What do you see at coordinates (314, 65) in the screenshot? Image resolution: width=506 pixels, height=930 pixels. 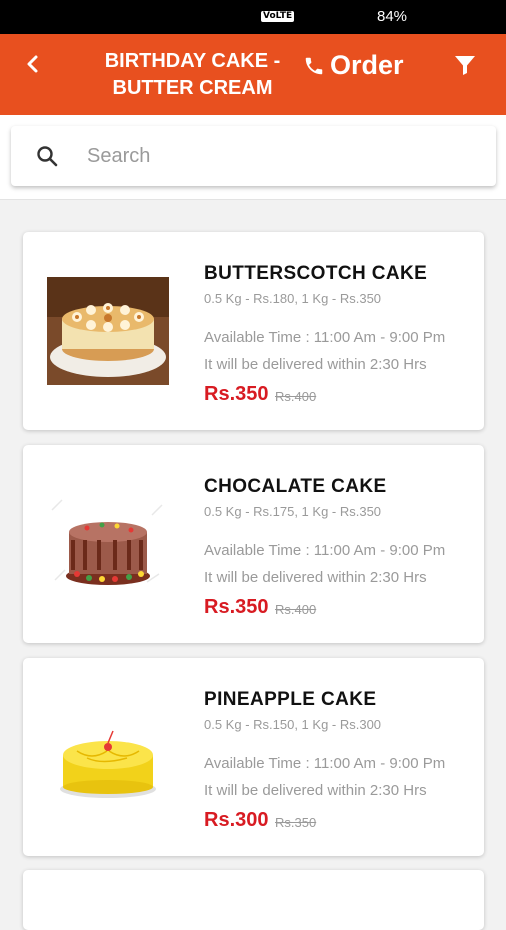 I see `phone-icon` at bounding box center [314, 65].